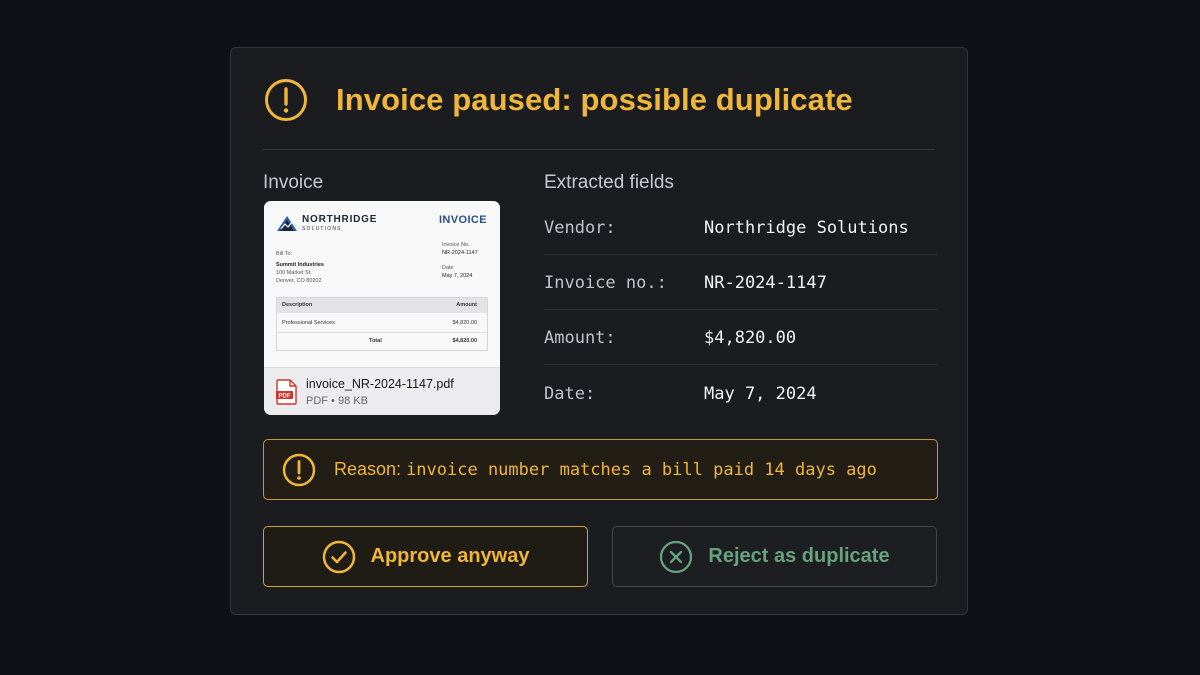 The width and height of the screenshot is (1200, 675). Describe the element at coordinates (580, 228) in the screenshot. I see `field-key: Vendor:` at that location.